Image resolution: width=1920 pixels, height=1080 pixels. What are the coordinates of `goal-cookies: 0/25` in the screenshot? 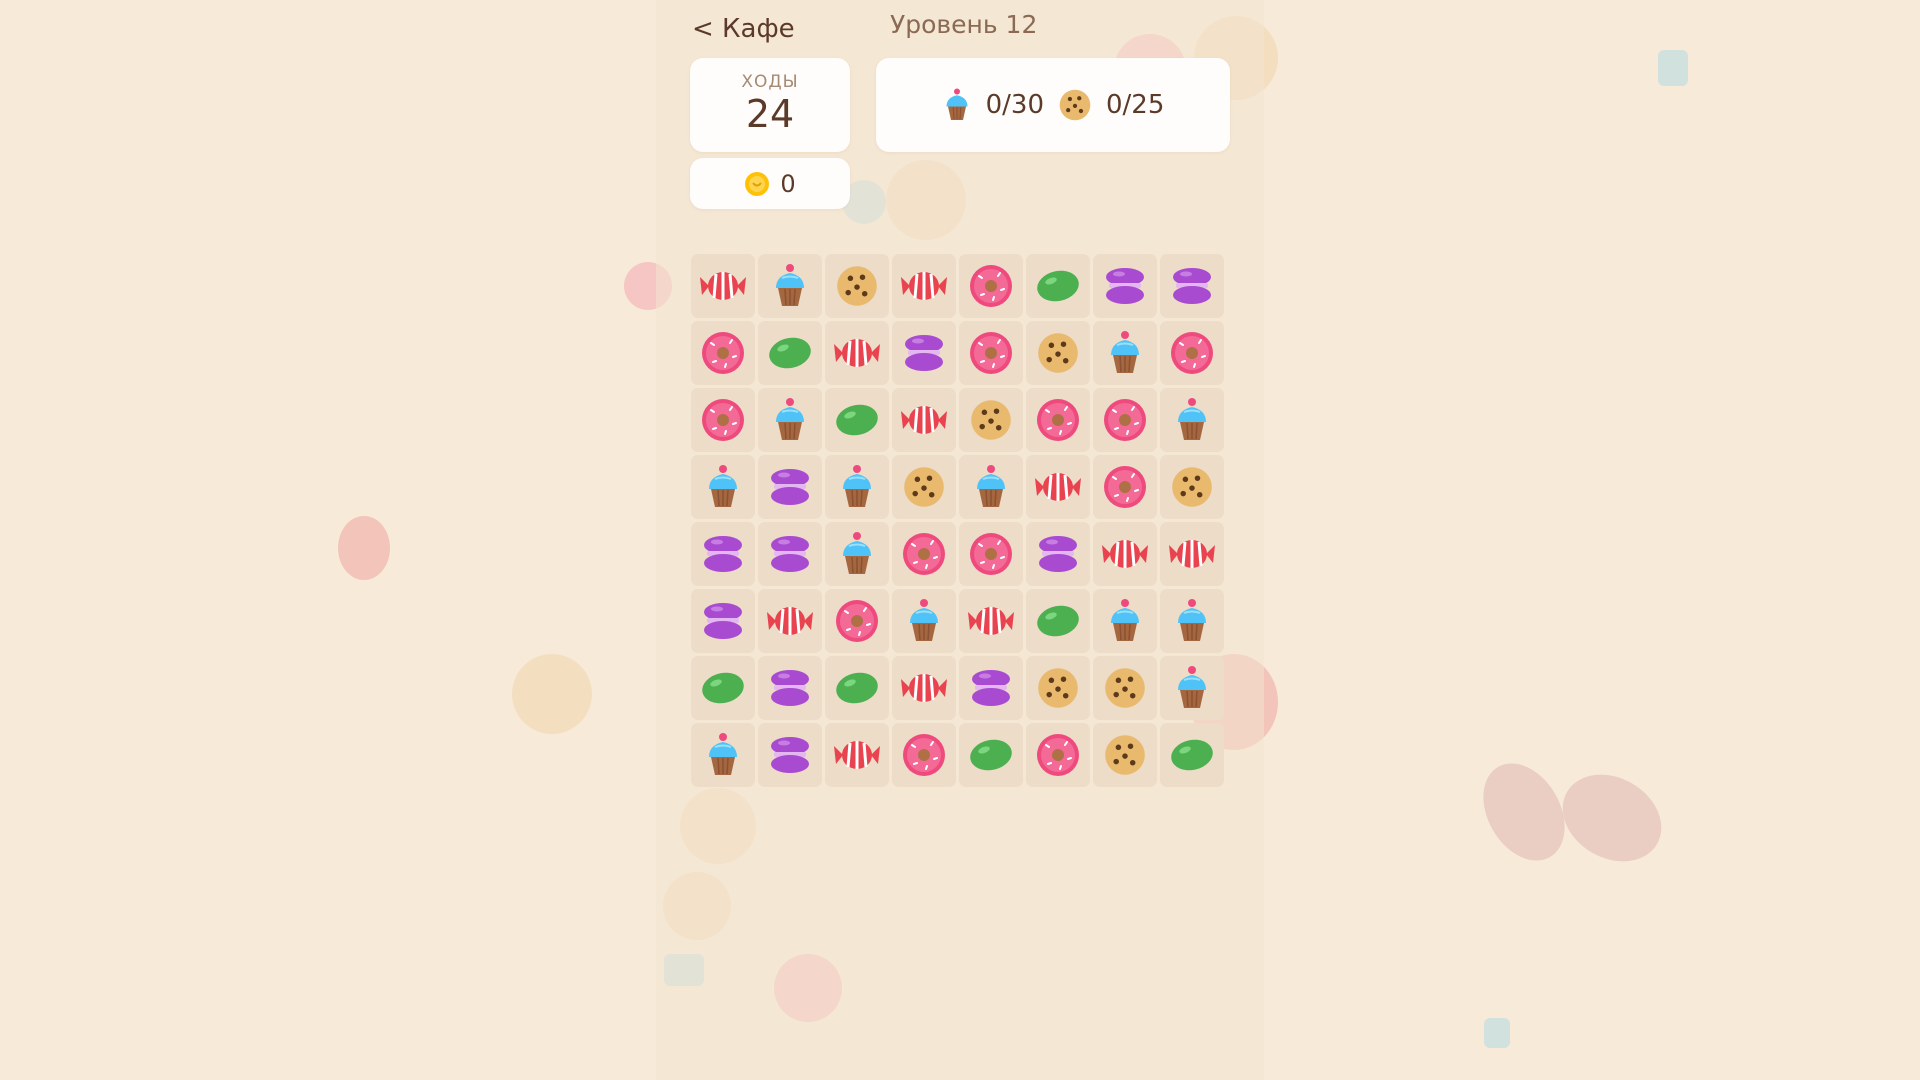 It's located at (1111, 105).